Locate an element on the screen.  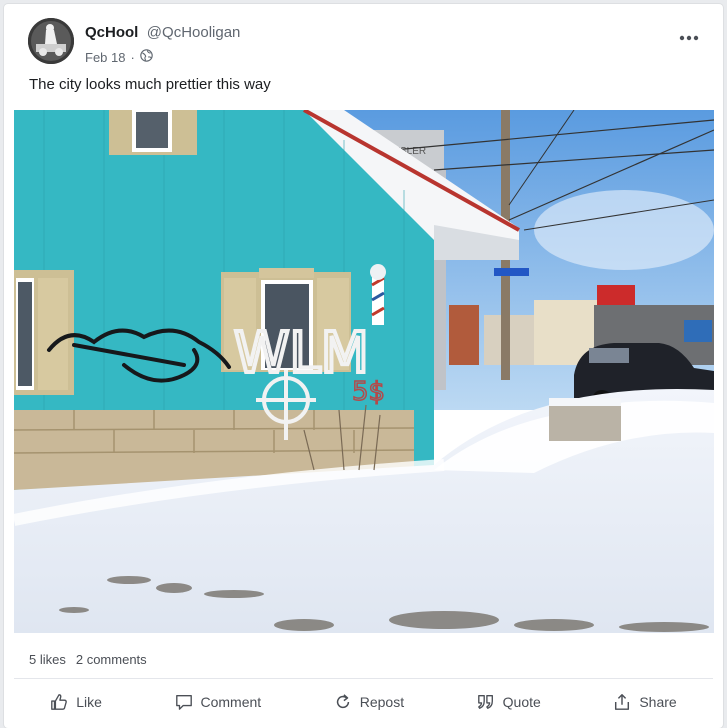
post-stats: 5 likes 2 comments is located at coordinates (88, 659).